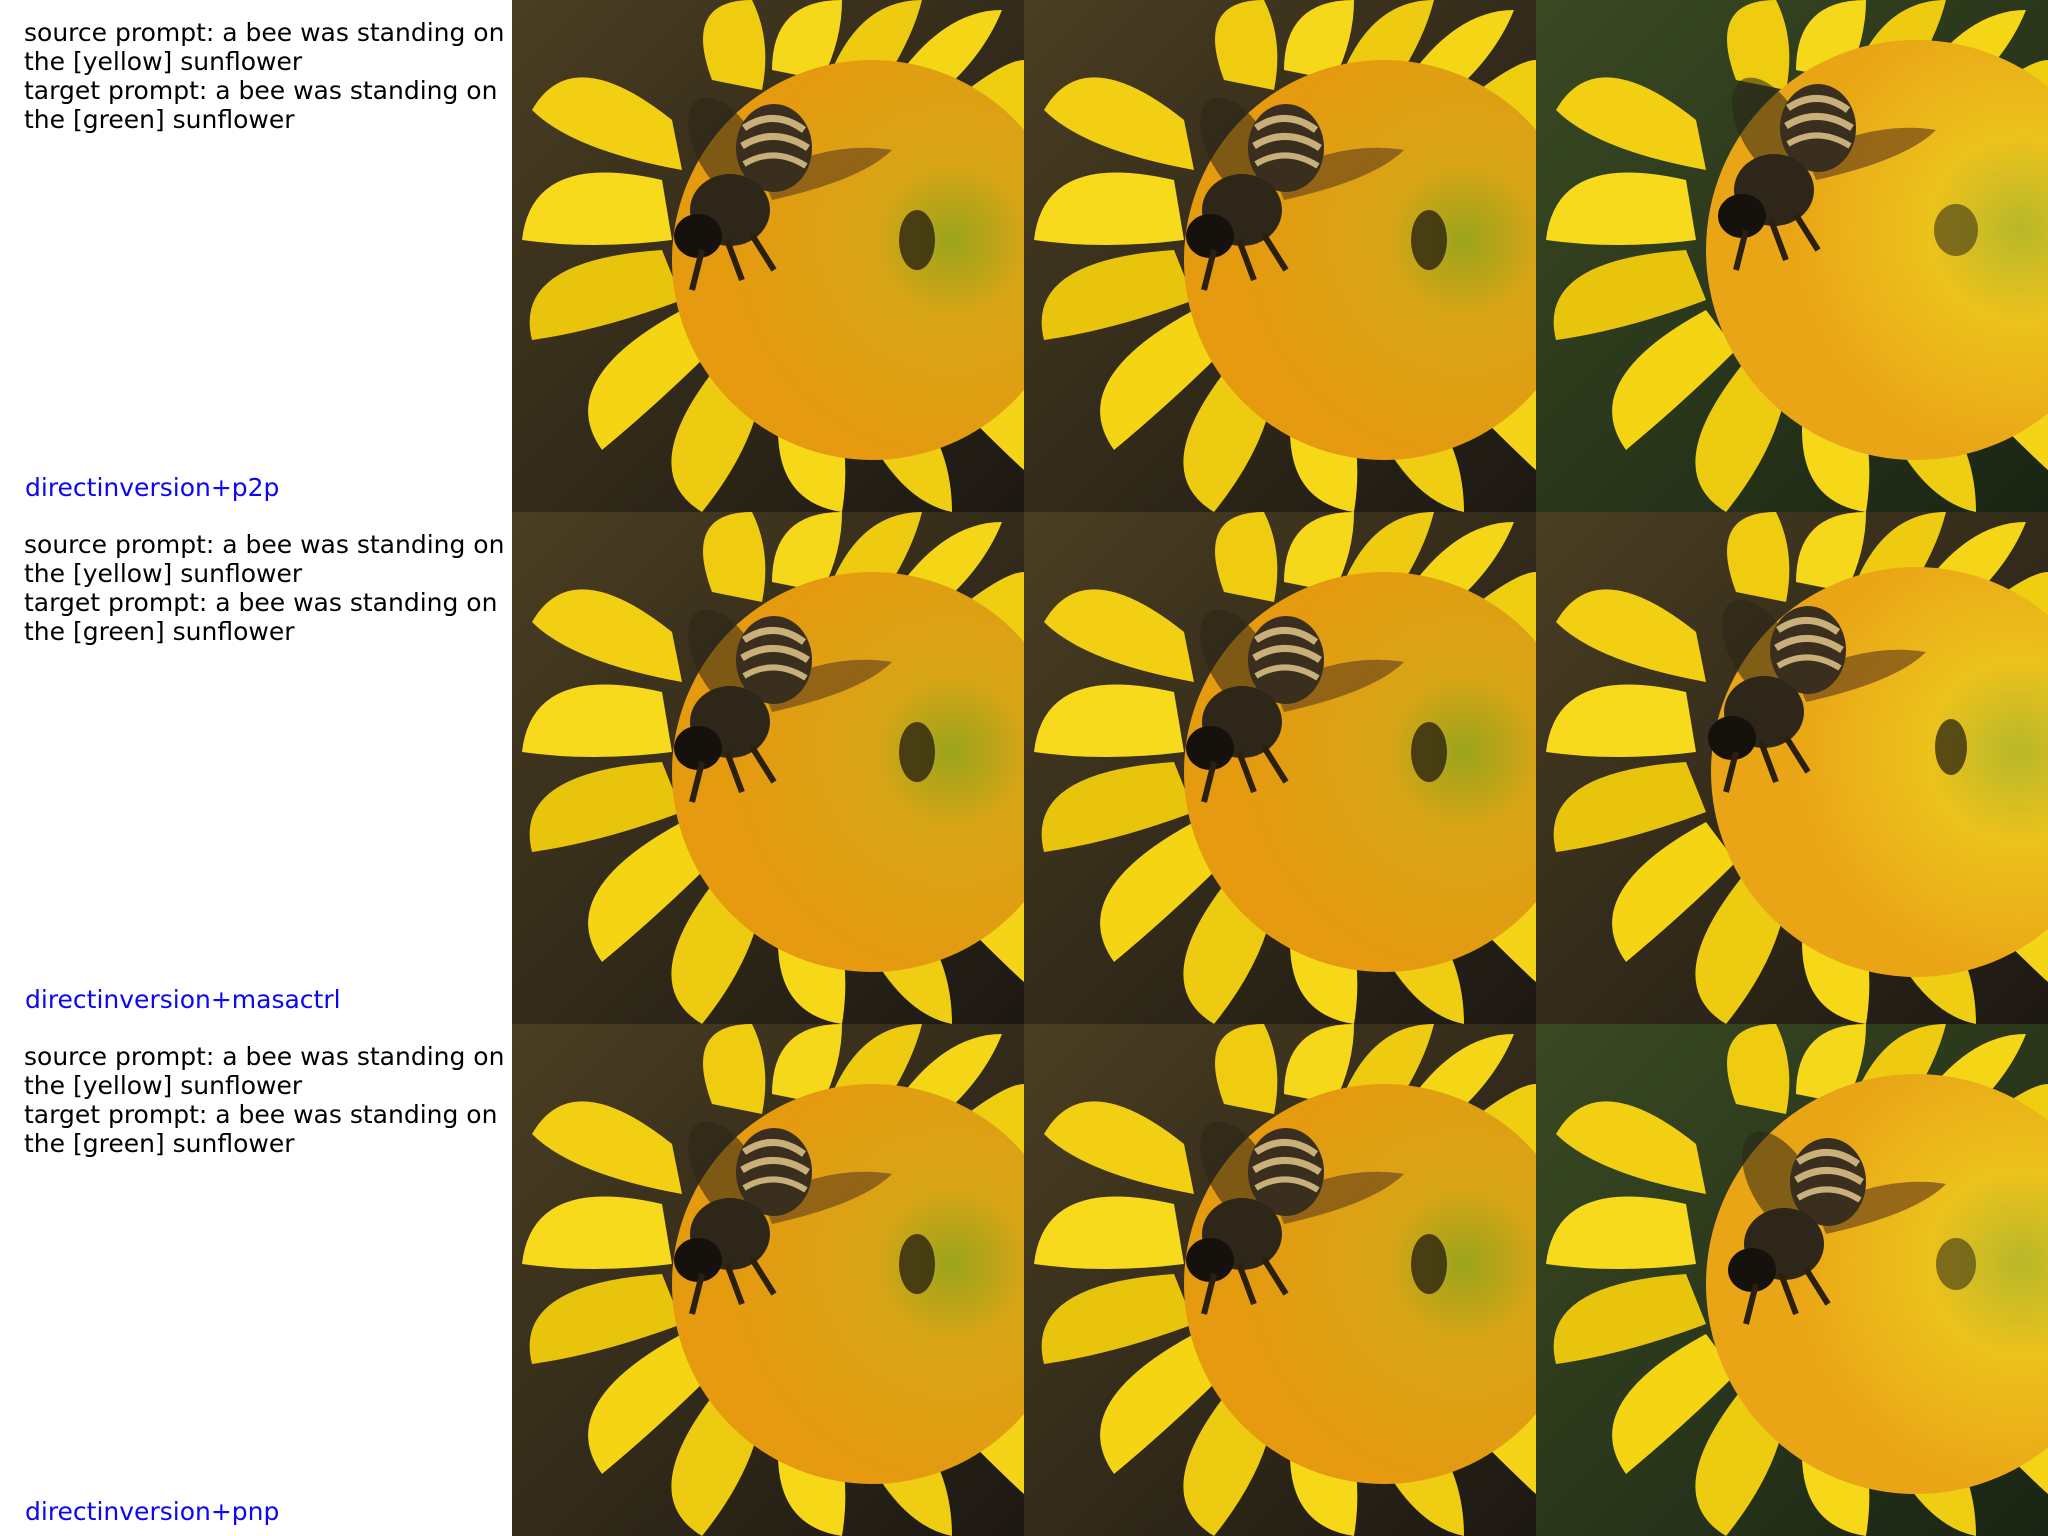 The width and height of the screenshot is (2048, 1536). What do you see at coordinates (183, 999) in the screenshot?
I see `method-label: directinversion+masactrl` at bounding box center [183, 999].